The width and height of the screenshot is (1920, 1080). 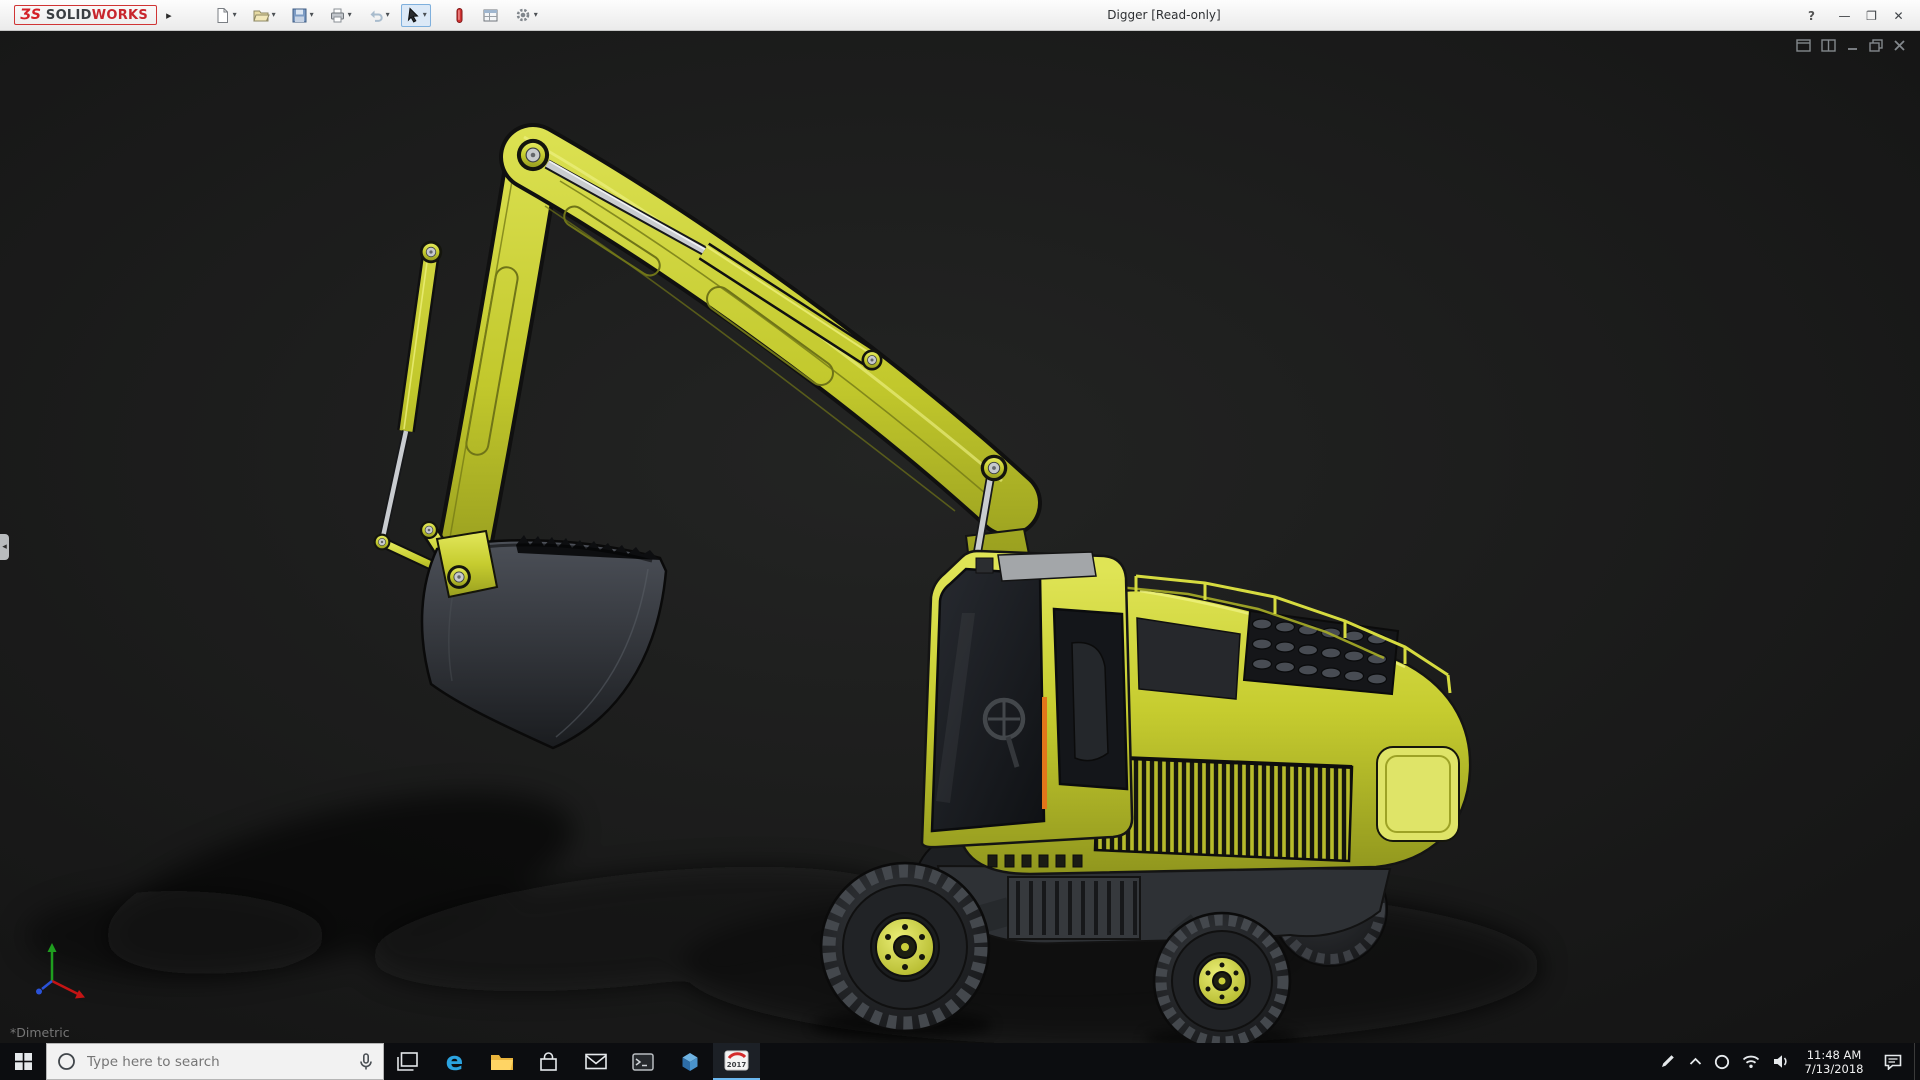 I want to click on file-explorer-icon, so click(x=501, y=1062).